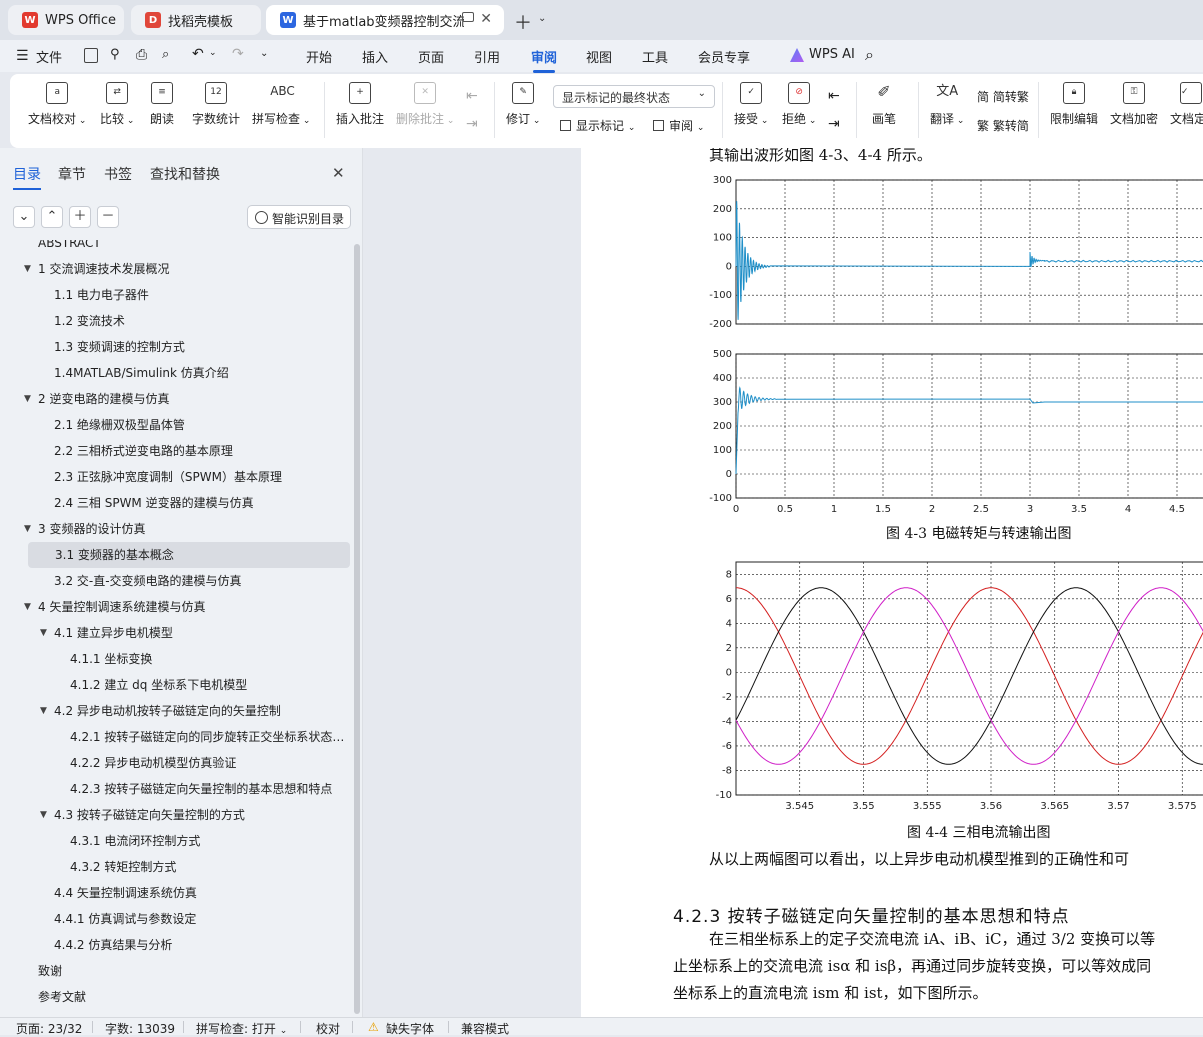 The width and height of the screenshot is (1203, 1037). Describe the element at coordinates (884, 104) in the screenshot. I see `pen-button: ✐ 画笔` at that location.